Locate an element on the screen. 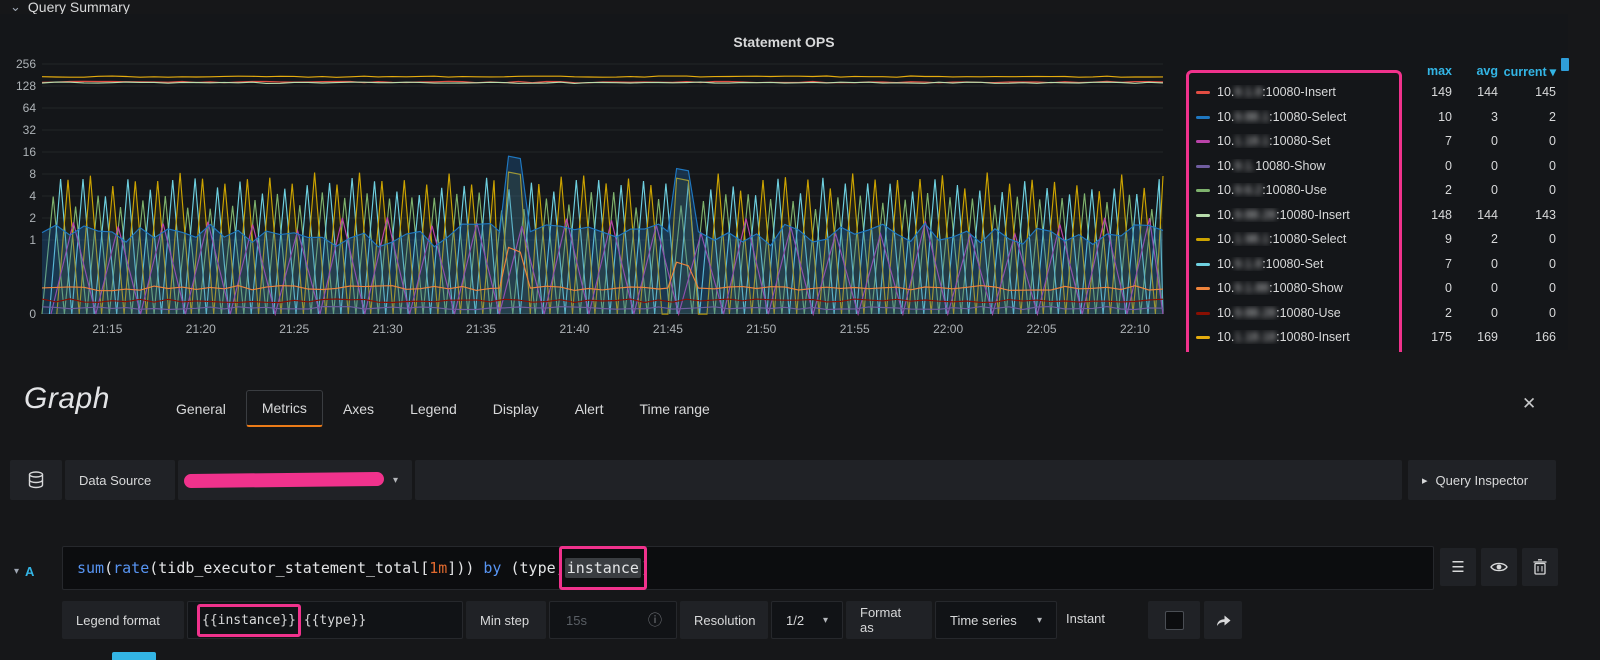 The width and height of the screenshot is (1600, 660). query-inspector-button: ▸ Query Inspector is located at coordinates (1482, 480).